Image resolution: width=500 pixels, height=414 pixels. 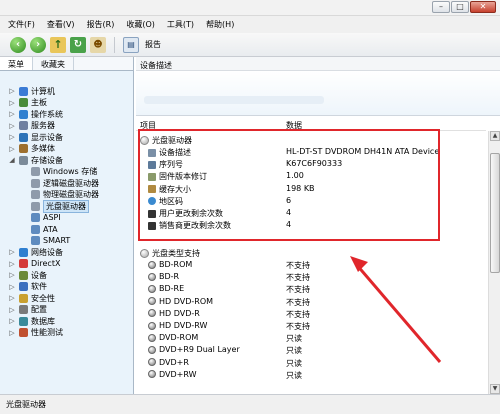 What do you see at coordinates (35, 137) in the screenshot?
I see `tree-item: ▷ 显示设备` at bounding box center [35, 137].